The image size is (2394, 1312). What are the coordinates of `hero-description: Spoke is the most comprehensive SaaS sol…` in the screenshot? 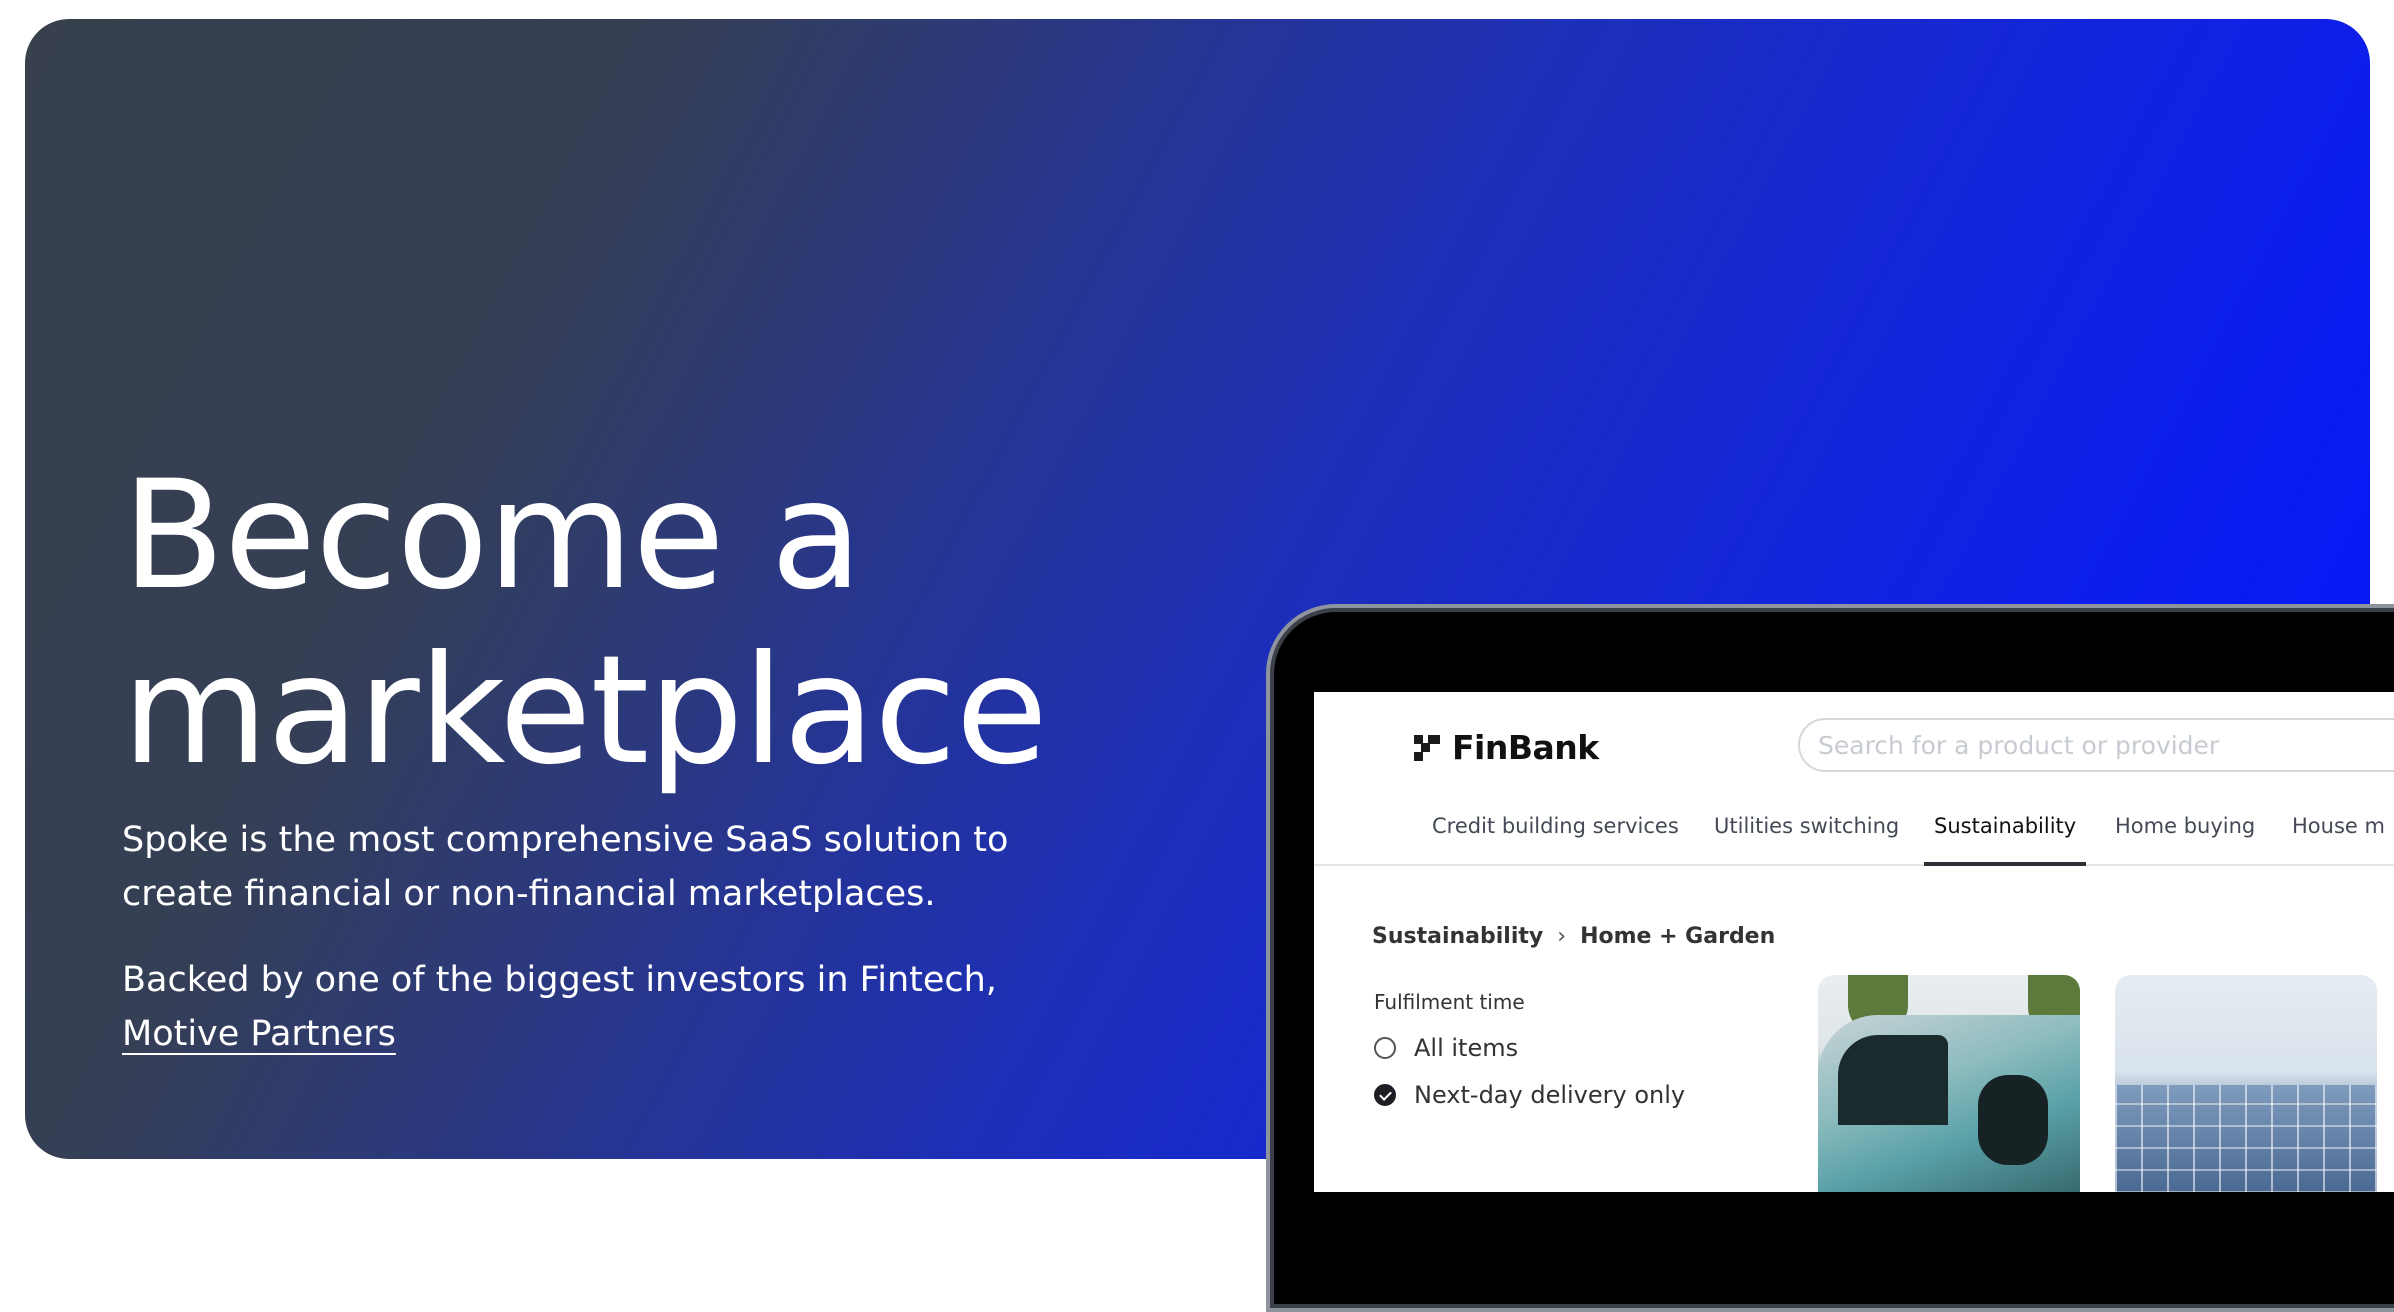 It's located at (565, 867).